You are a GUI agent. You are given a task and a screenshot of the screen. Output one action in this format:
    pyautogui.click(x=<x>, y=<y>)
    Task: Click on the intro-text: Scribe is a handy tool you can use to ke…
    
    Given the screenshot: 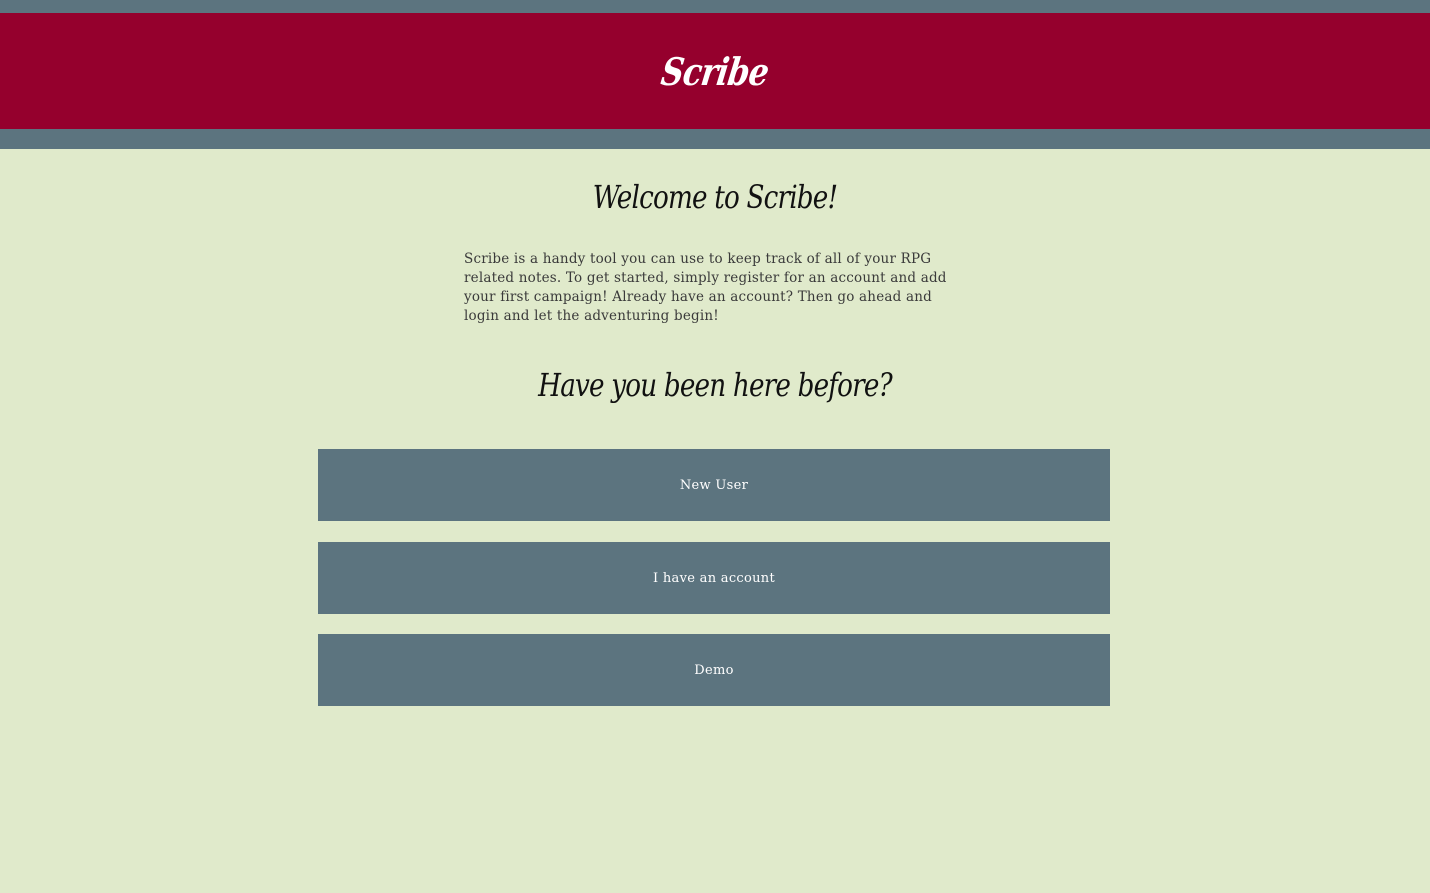 What is the action you would take?
    pyautogui.click(x=705, y=287)
    